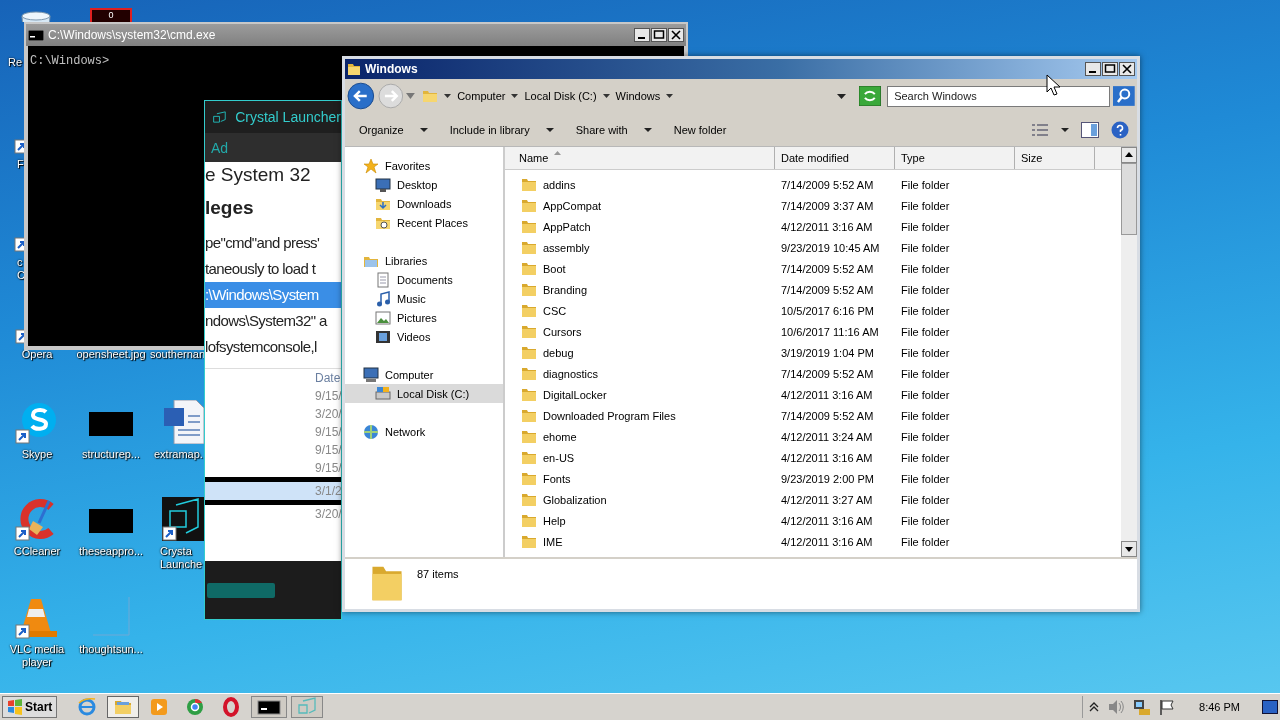 This screenshot has height=720, width=1280. I want to click on nav-item: Computer, so click(424, 374).